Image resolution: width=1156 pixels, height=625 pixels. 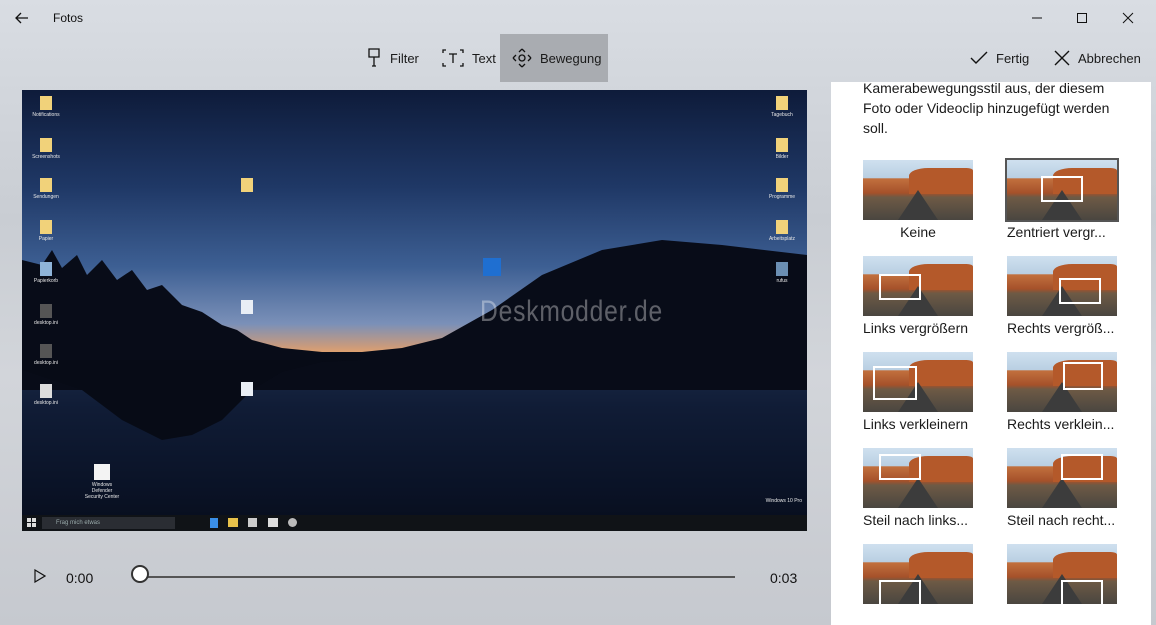 What do you see at coordinates (108, 523) in the screenshot?
I see `taskbar-search-box: Frag mich etwas` at bounding box center [108, 523].